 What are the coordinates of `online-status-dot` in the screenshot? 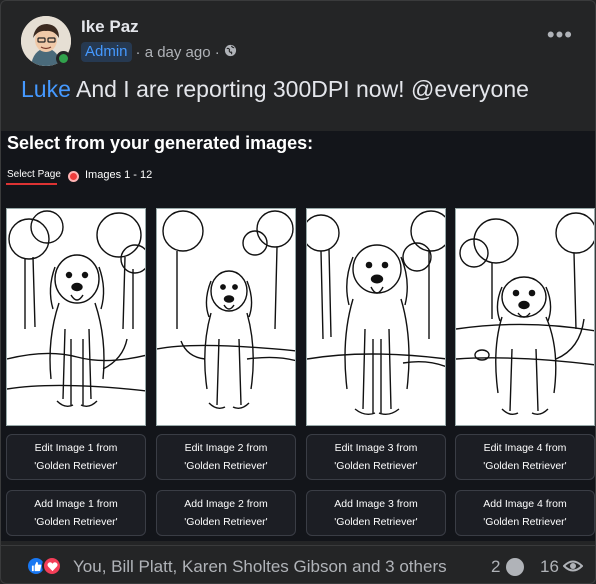 It's located at (63, 58).